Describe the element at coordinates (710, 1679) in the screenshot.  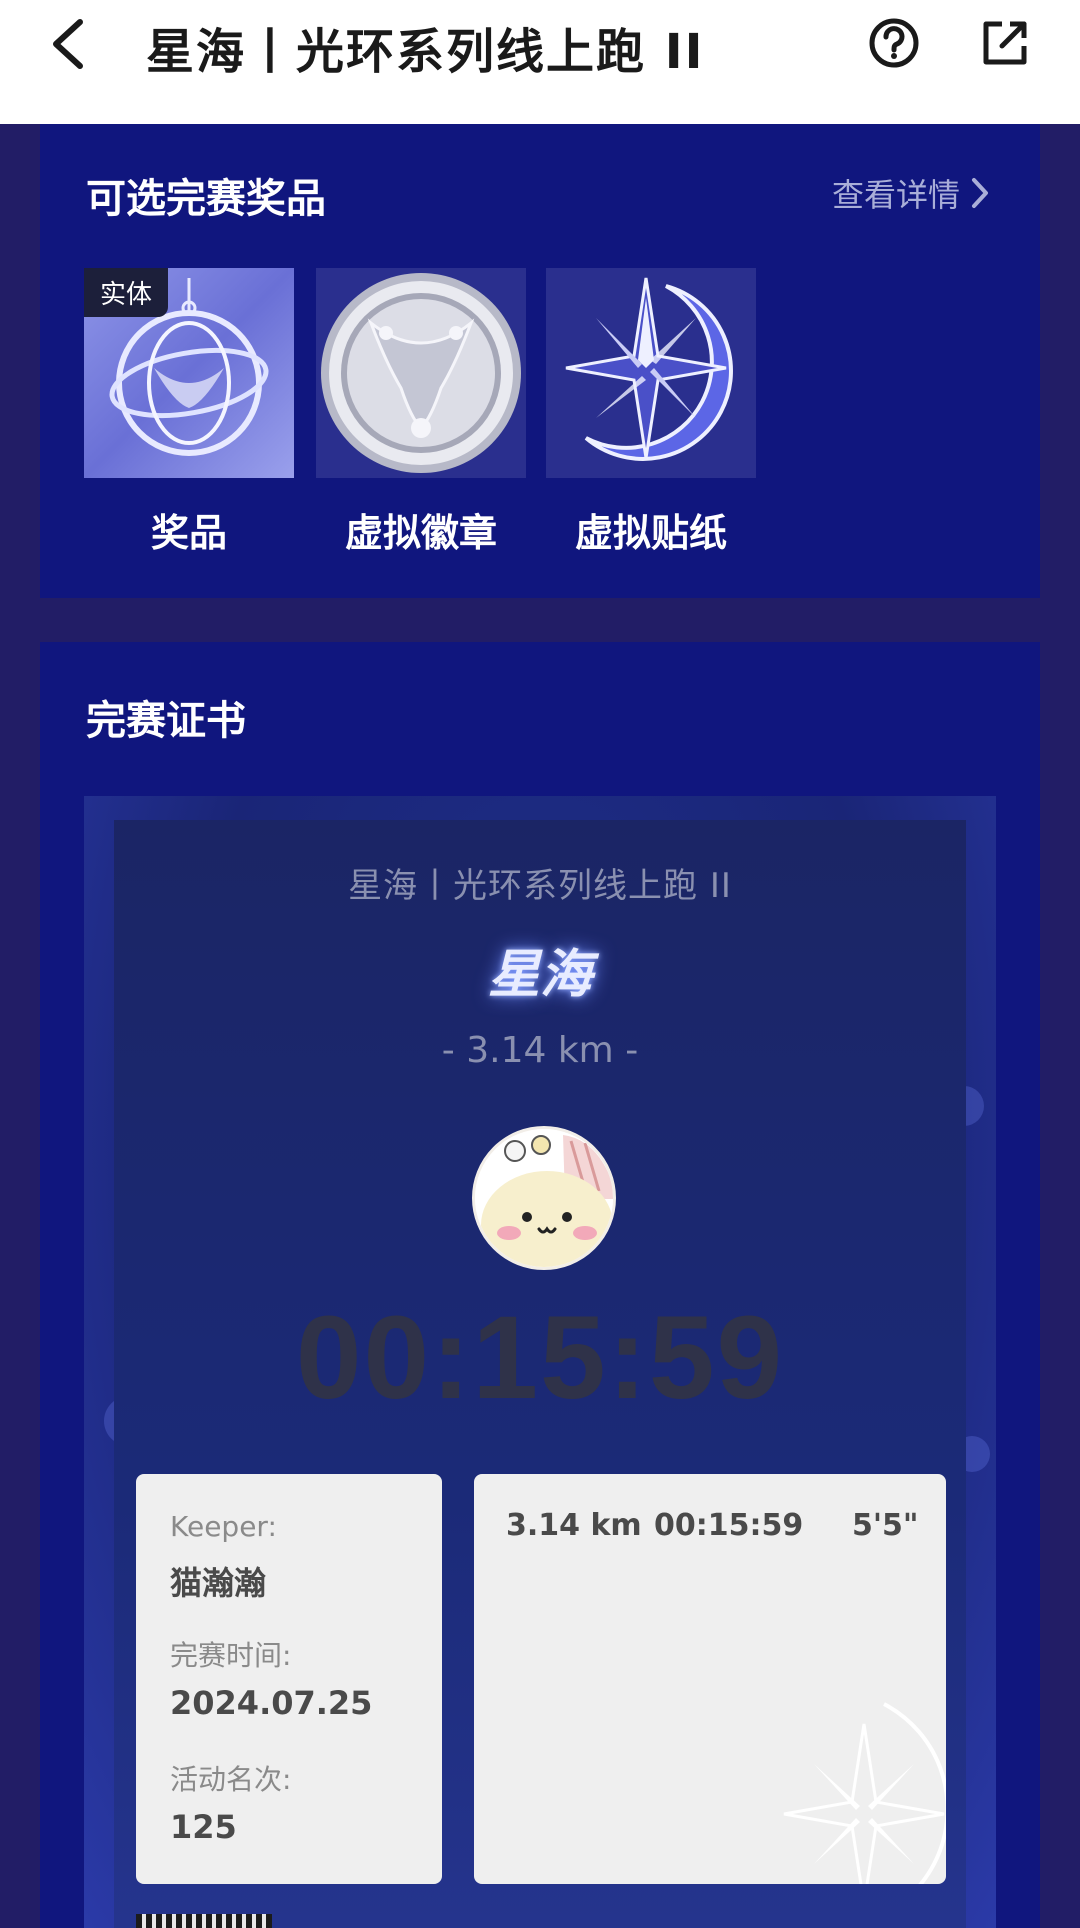
I see `run-stats-box: 3.14 km 00:15:59 5'5"` at that location.